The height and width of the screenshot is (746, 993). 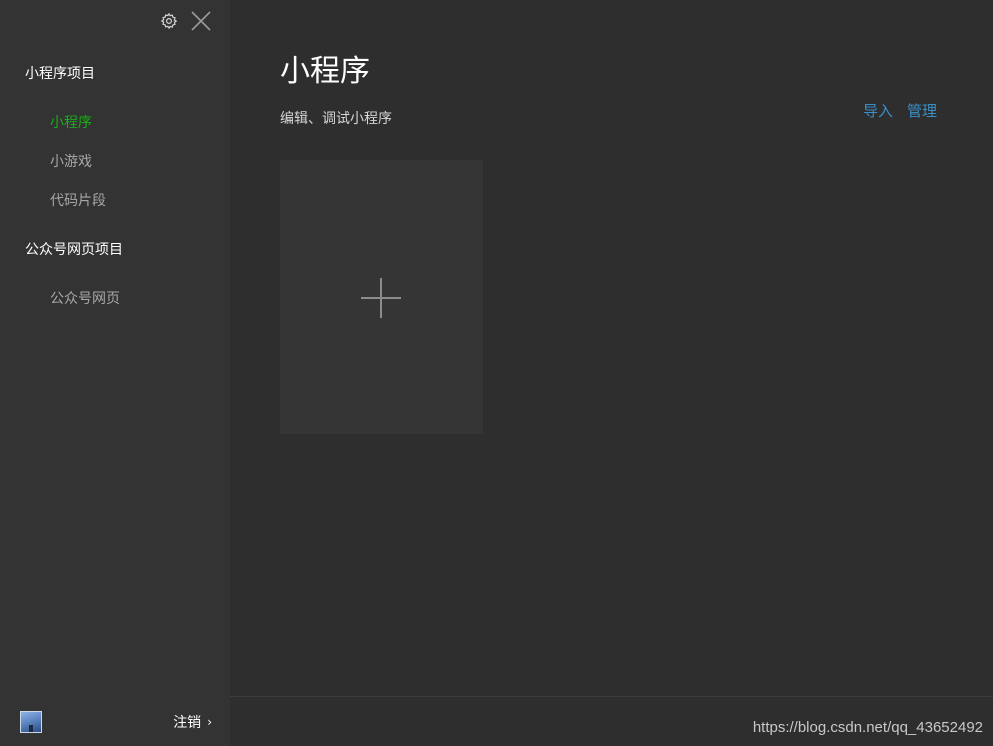 What do you see at coordinates (74, 250) in the screenshot?
I see `section-title-official-account-projects: 公众号网页项目` at bounding box center [74, 250].